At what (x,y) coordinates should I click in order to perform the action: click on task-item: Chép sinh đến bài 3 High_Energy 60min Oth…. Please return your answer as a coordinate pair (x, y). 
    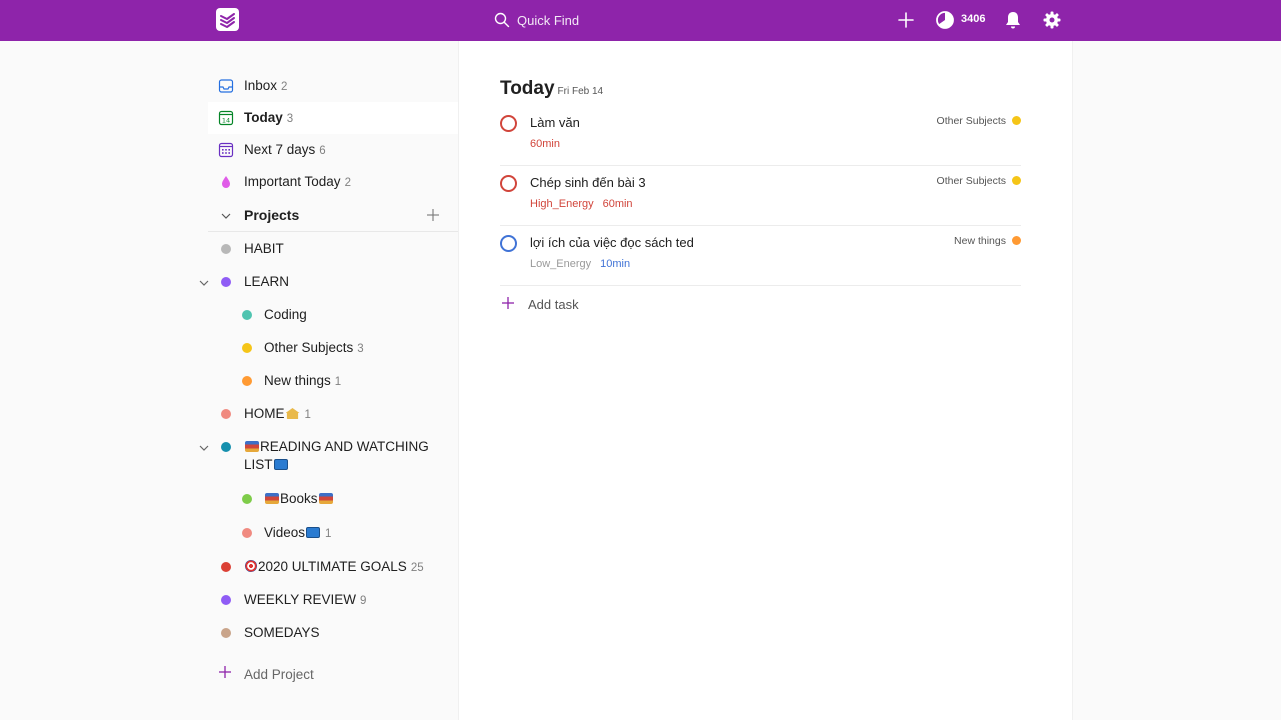
    Looking at the image, I should click on (760, 196).